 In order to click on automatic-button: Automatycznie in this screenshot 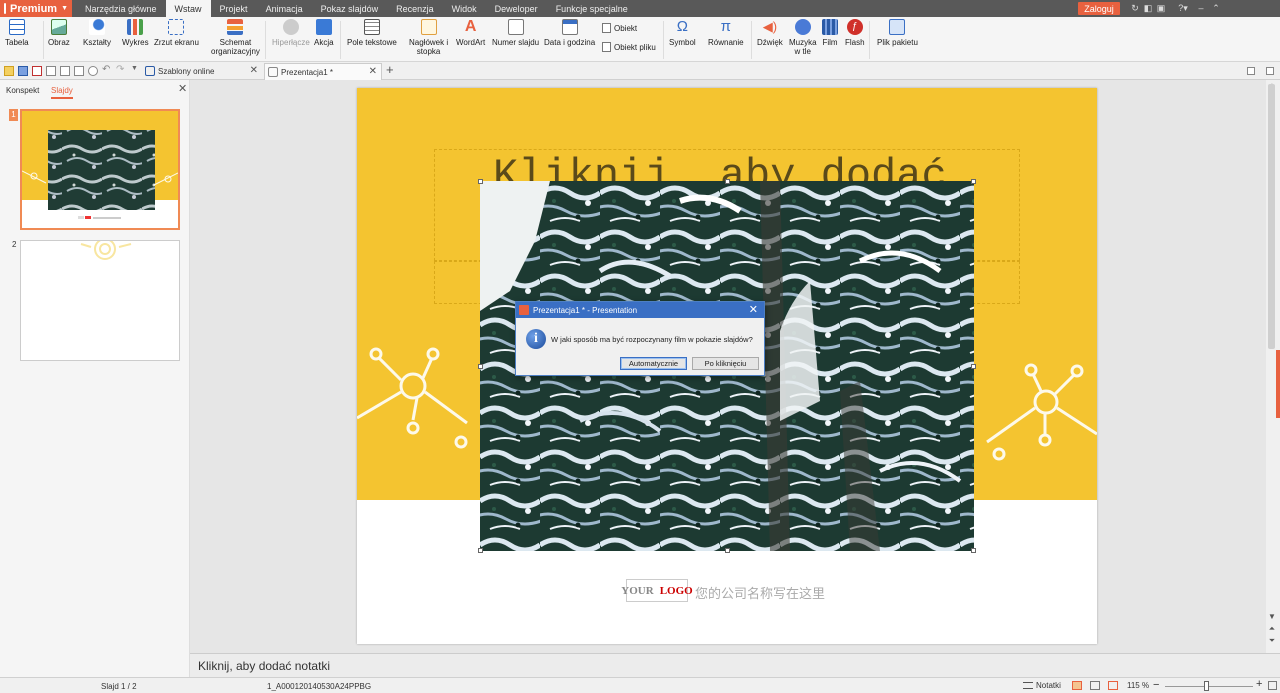, I will do `click(653, 363)`.